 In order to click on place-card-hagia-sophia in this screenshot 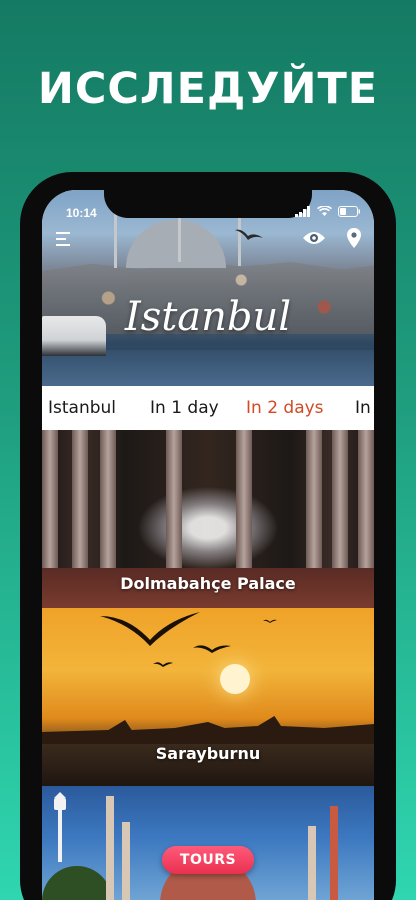, I will do `click(208, 843)`.